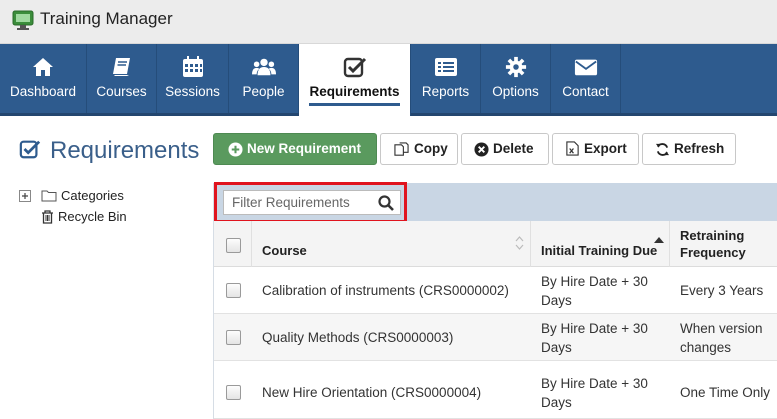  What do you see at coordinates (431, 148) in the screenshot?
I see `copy-label: Copy` at bounding box center [431, 148].